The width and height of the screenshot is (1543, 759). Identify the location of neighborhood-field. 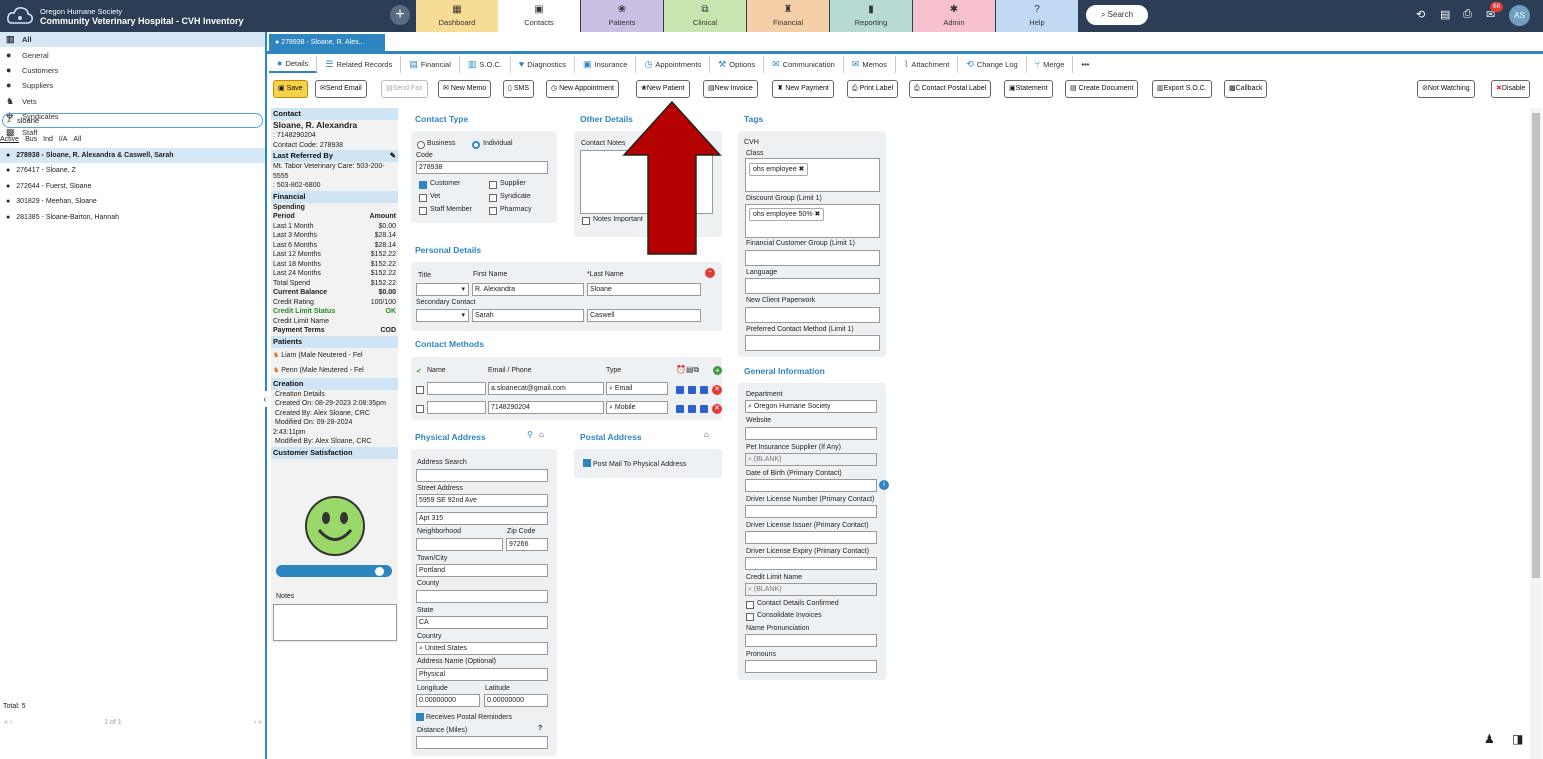
(459, 544).